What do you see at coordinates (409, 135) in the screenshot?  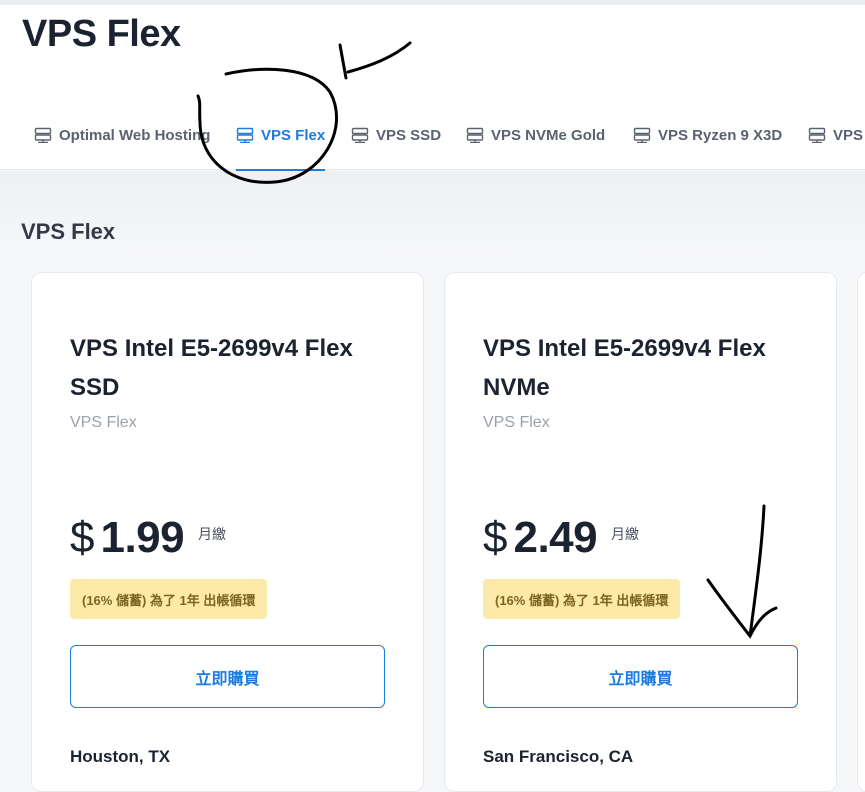 I see `tab-label: VPS SSD` at bounding box center [409, 135].